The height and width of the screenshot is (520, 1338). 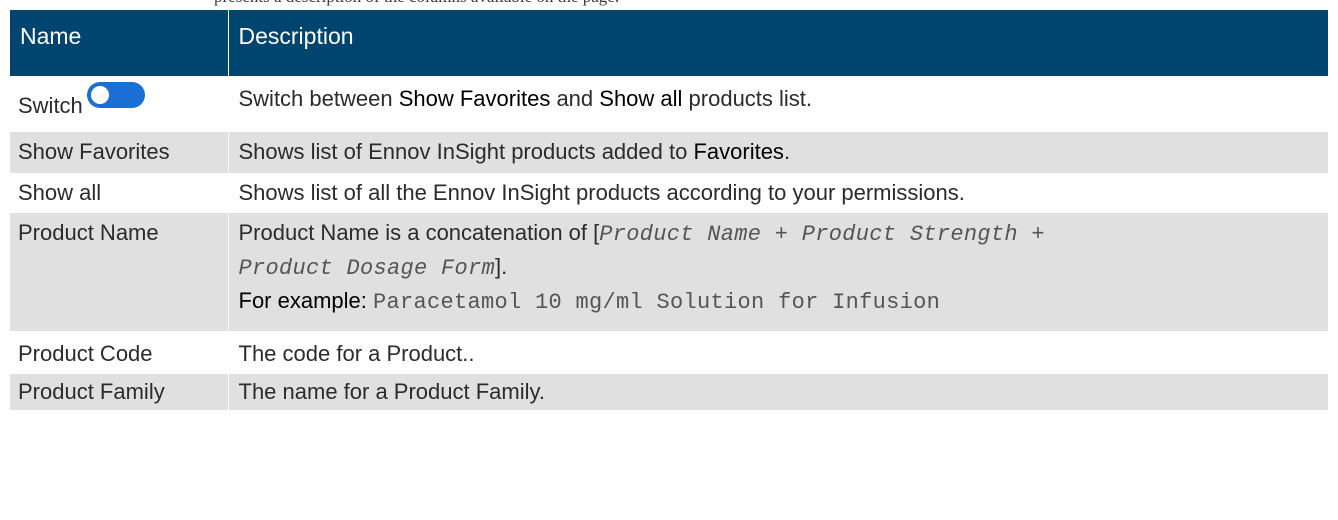 I want to click on row-name: Product Code, so click(x=85, y=353).